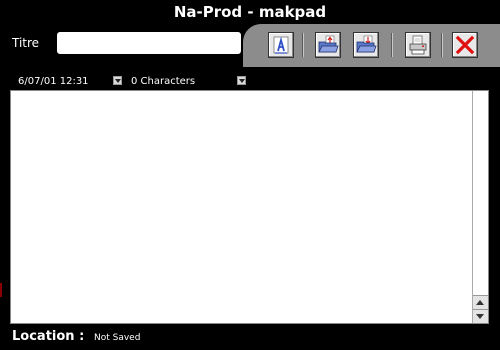 This screenshot has width=500, height=350. I want to click on titre-label: Titre, so click(26, 43).